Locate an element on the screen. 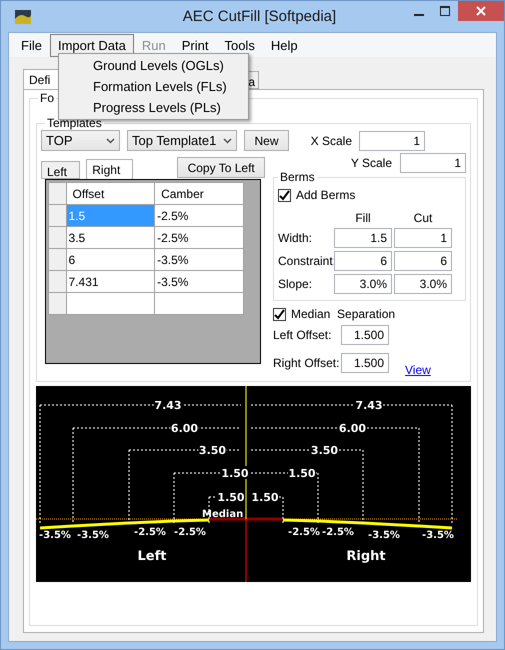 This screenshot has width=505, height=650. template-dropdown: Top Template1 is located at coordinates (182, 140).